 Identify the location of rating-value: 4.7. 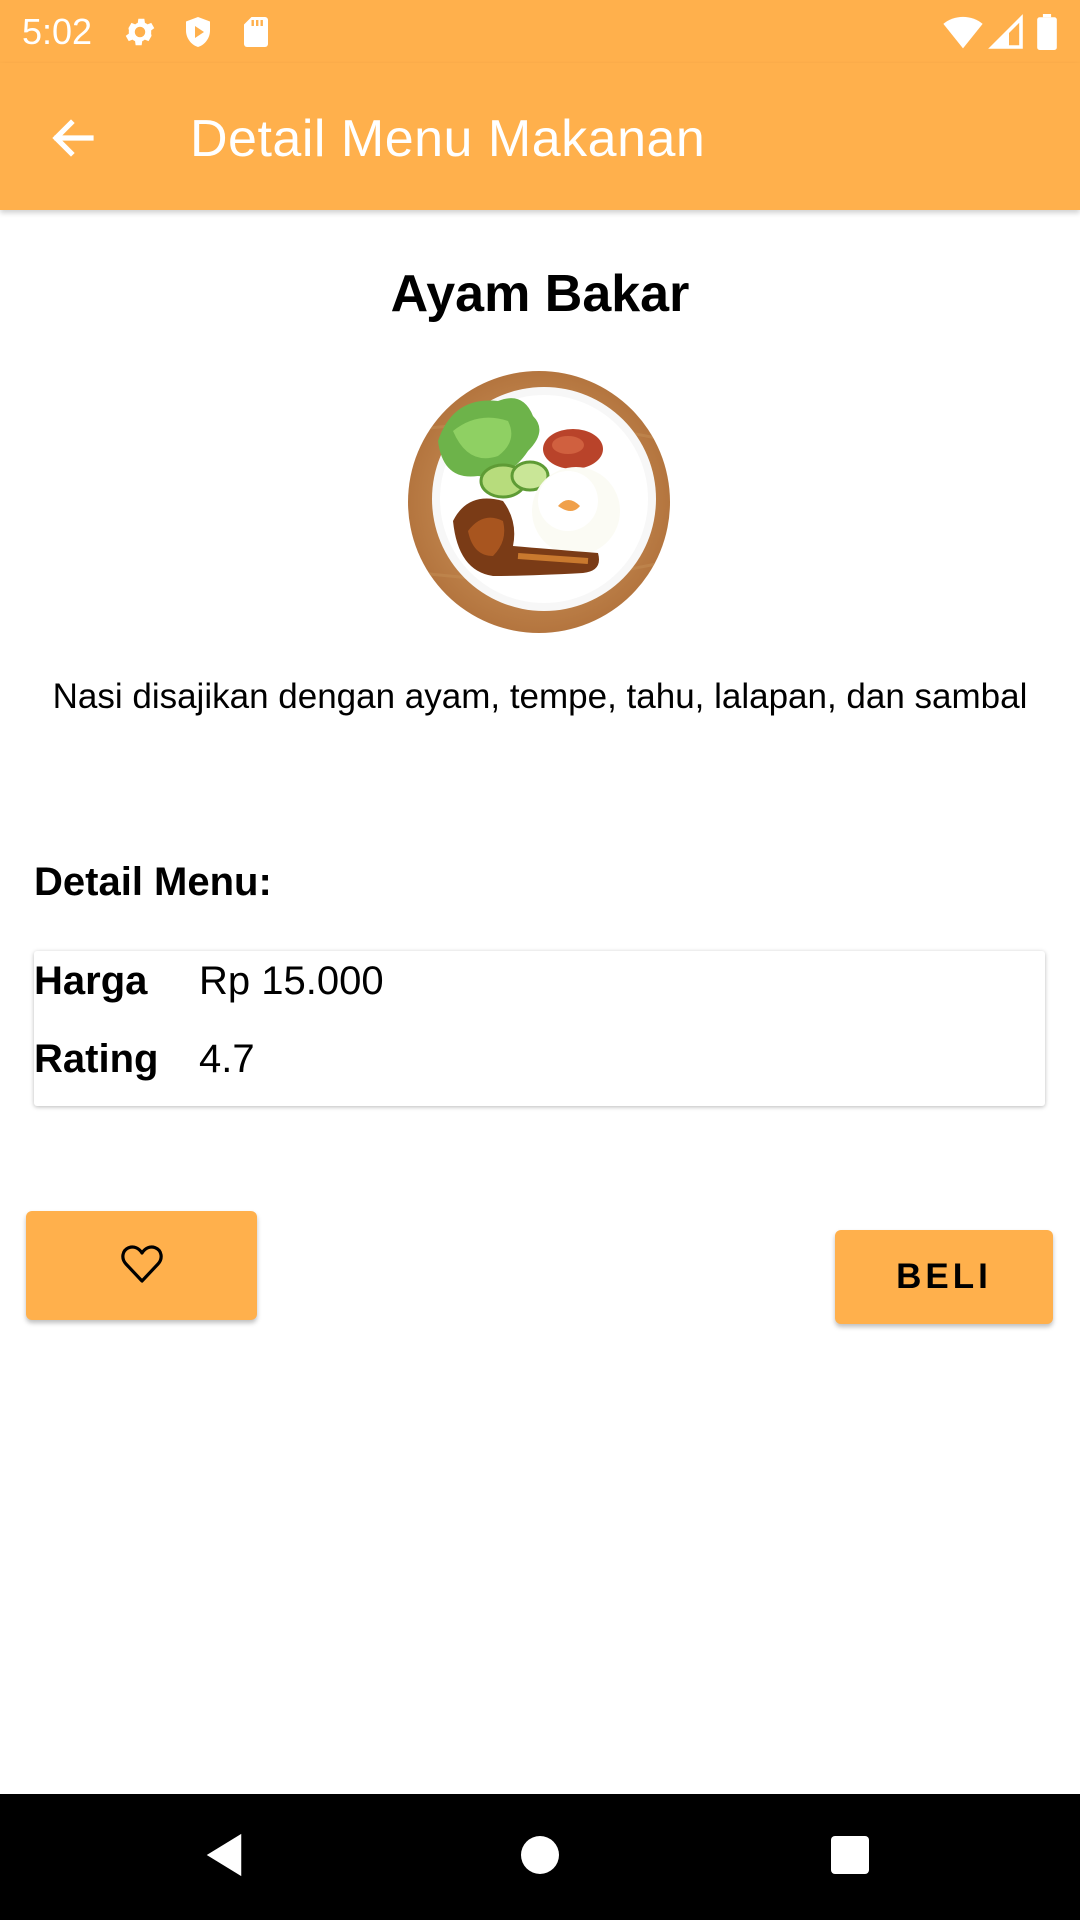
(227, 1059).